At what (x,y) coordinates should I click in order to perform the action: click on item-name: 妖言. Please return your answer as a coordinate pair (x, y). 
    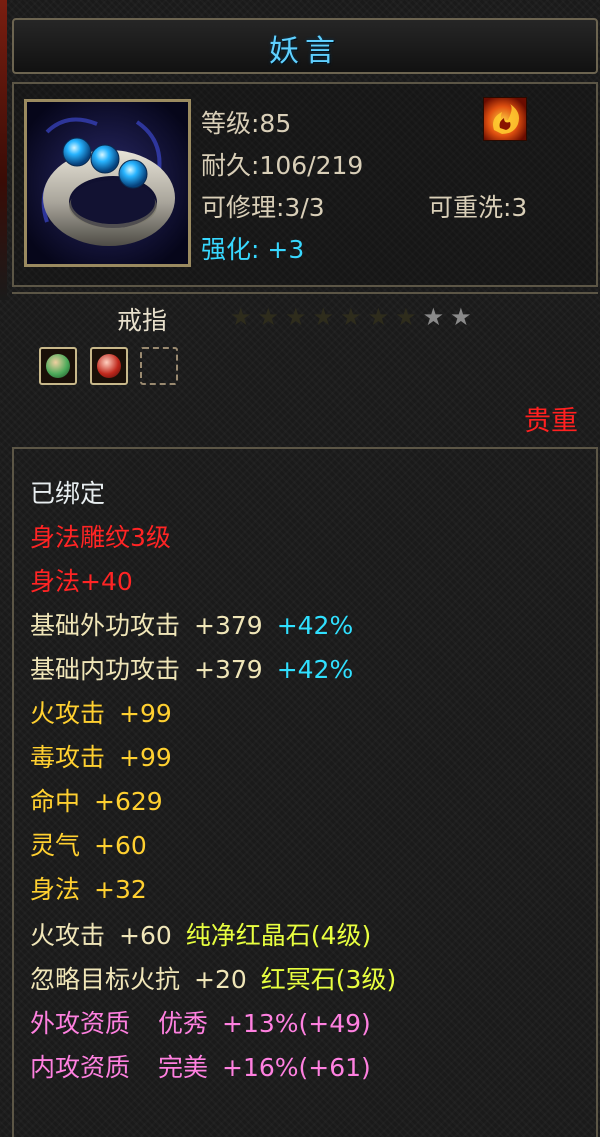
    Looking at the image, I should click on (305, 51).